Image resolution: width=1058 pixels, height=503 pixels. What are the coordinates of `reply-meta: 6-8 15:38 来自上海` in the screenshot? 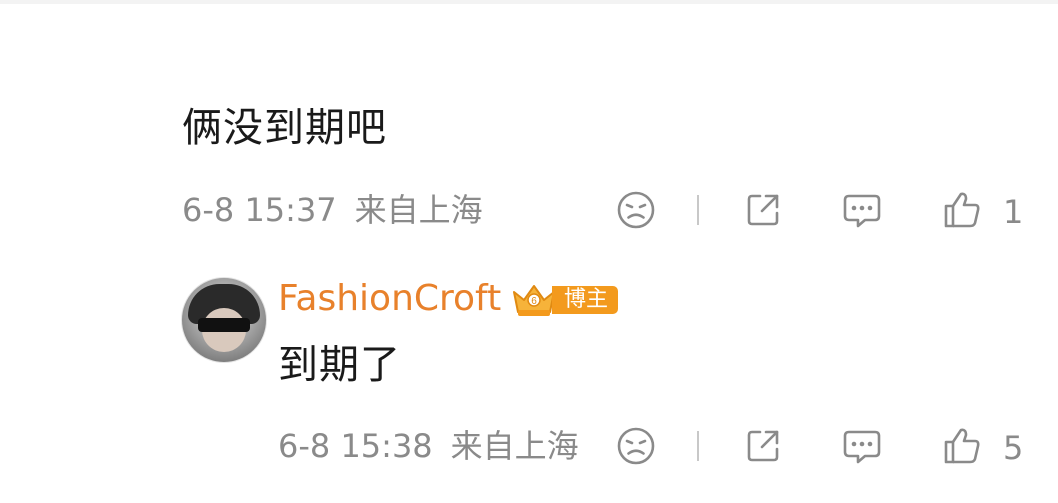 It's located at (428, 446).